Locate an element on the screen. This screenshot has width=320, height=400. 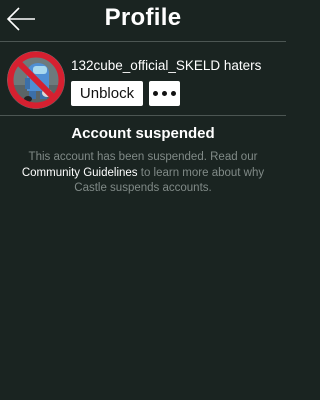
no-symbol-avatar is located at coordinates (36, 80).